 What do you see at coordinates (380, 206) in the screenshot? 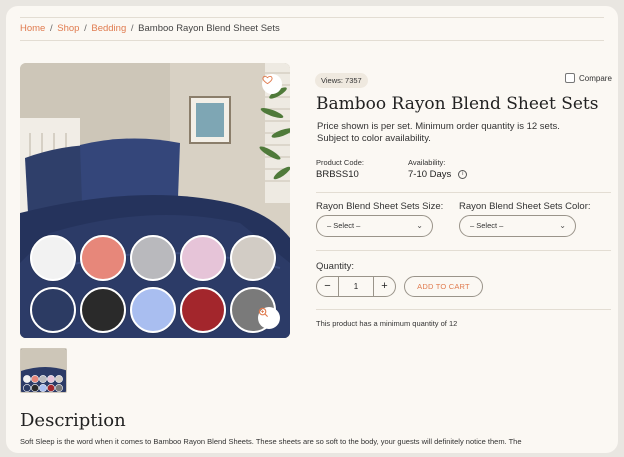
I see `size-label: Rayon Blend Sheet Sets Size:` at bounding box center [380, 206].